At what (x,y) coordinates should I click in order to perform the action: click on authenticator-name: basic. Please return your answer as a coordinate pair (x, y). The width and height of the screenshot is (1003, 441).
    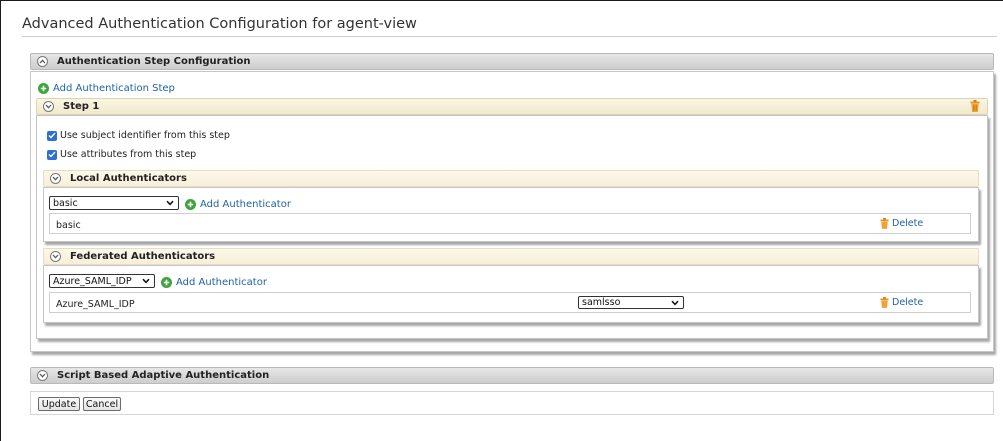
    Looking at the image, I should click on (68, 225).